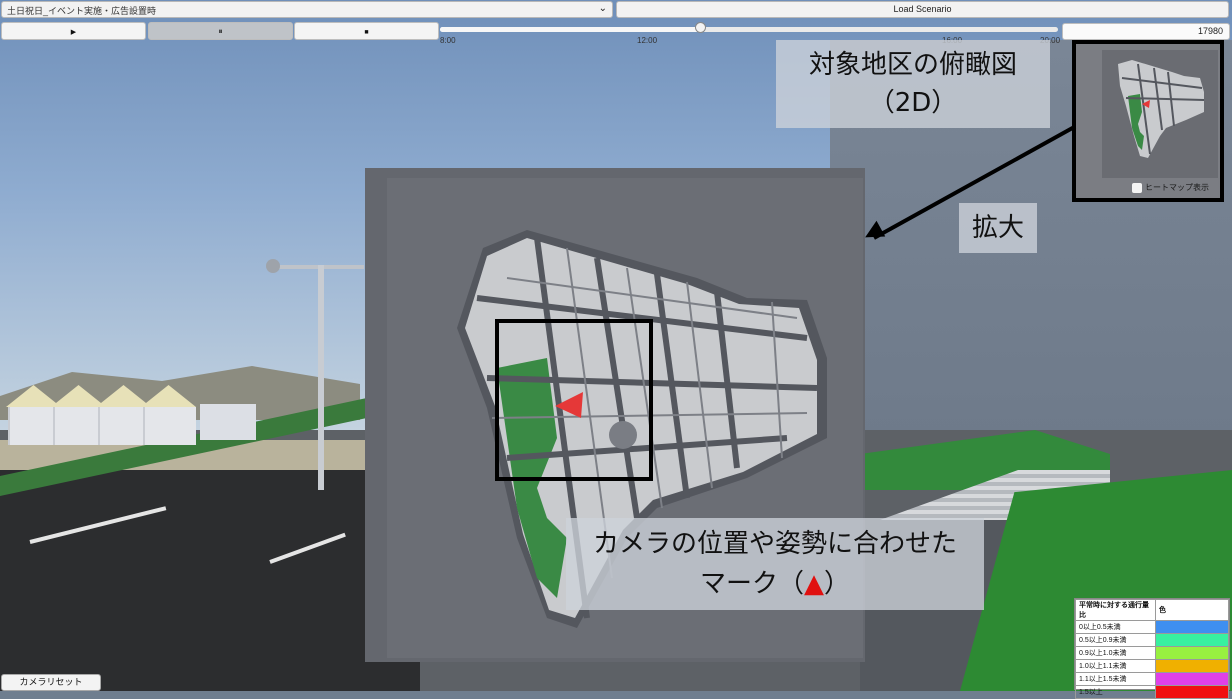 Image resolution: width=1232 pixels, height=699 pixels. Describe the element at coordinates (1192, 610) in the screenshot. I see `legend-header-color: 色` at that location.